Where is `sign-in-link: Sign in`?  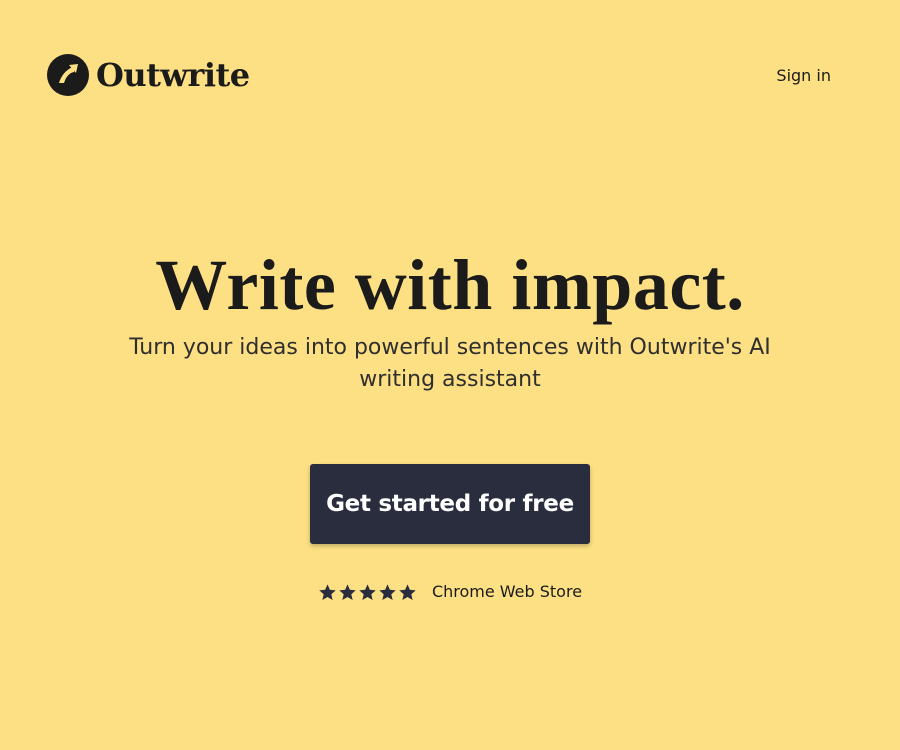 sign-in-link: Sign in is located at coordinates (803, 75).